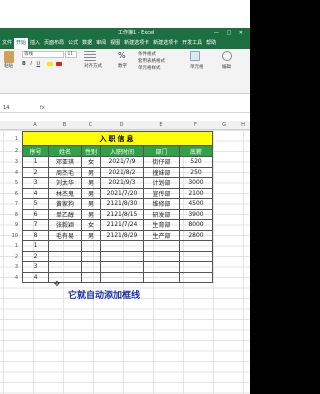  Describe the element at coordinates (161, 183) in the screenshot. I see `table-cell: 计划部` at that location.